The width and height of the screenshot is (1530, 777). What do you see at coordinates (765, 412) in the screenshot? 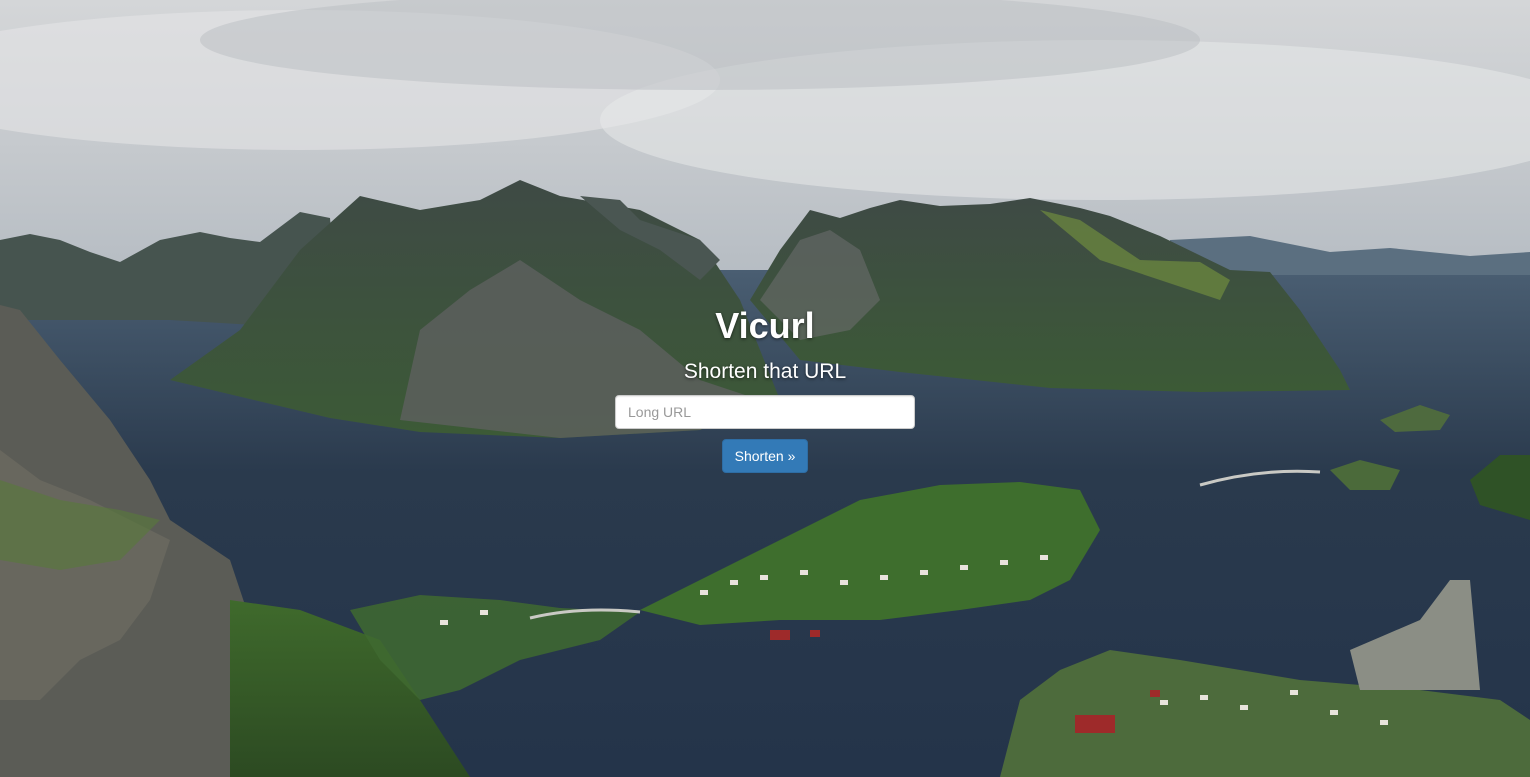
I see `long-url-input` at bounding box center [765, 412].